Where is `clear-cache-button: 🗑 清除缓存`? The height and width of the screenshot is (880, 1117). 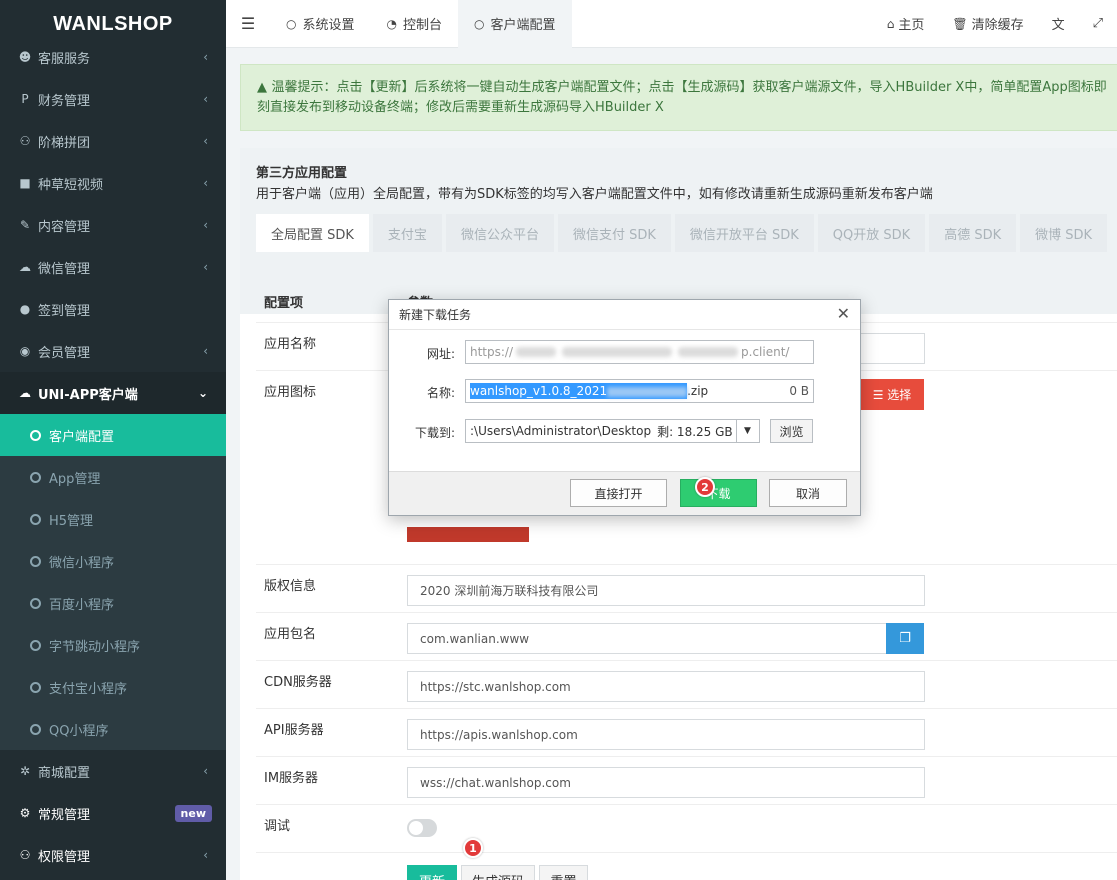
clear-cache-button: 🗑 清除缓存 is located at coordinates (987, 24).